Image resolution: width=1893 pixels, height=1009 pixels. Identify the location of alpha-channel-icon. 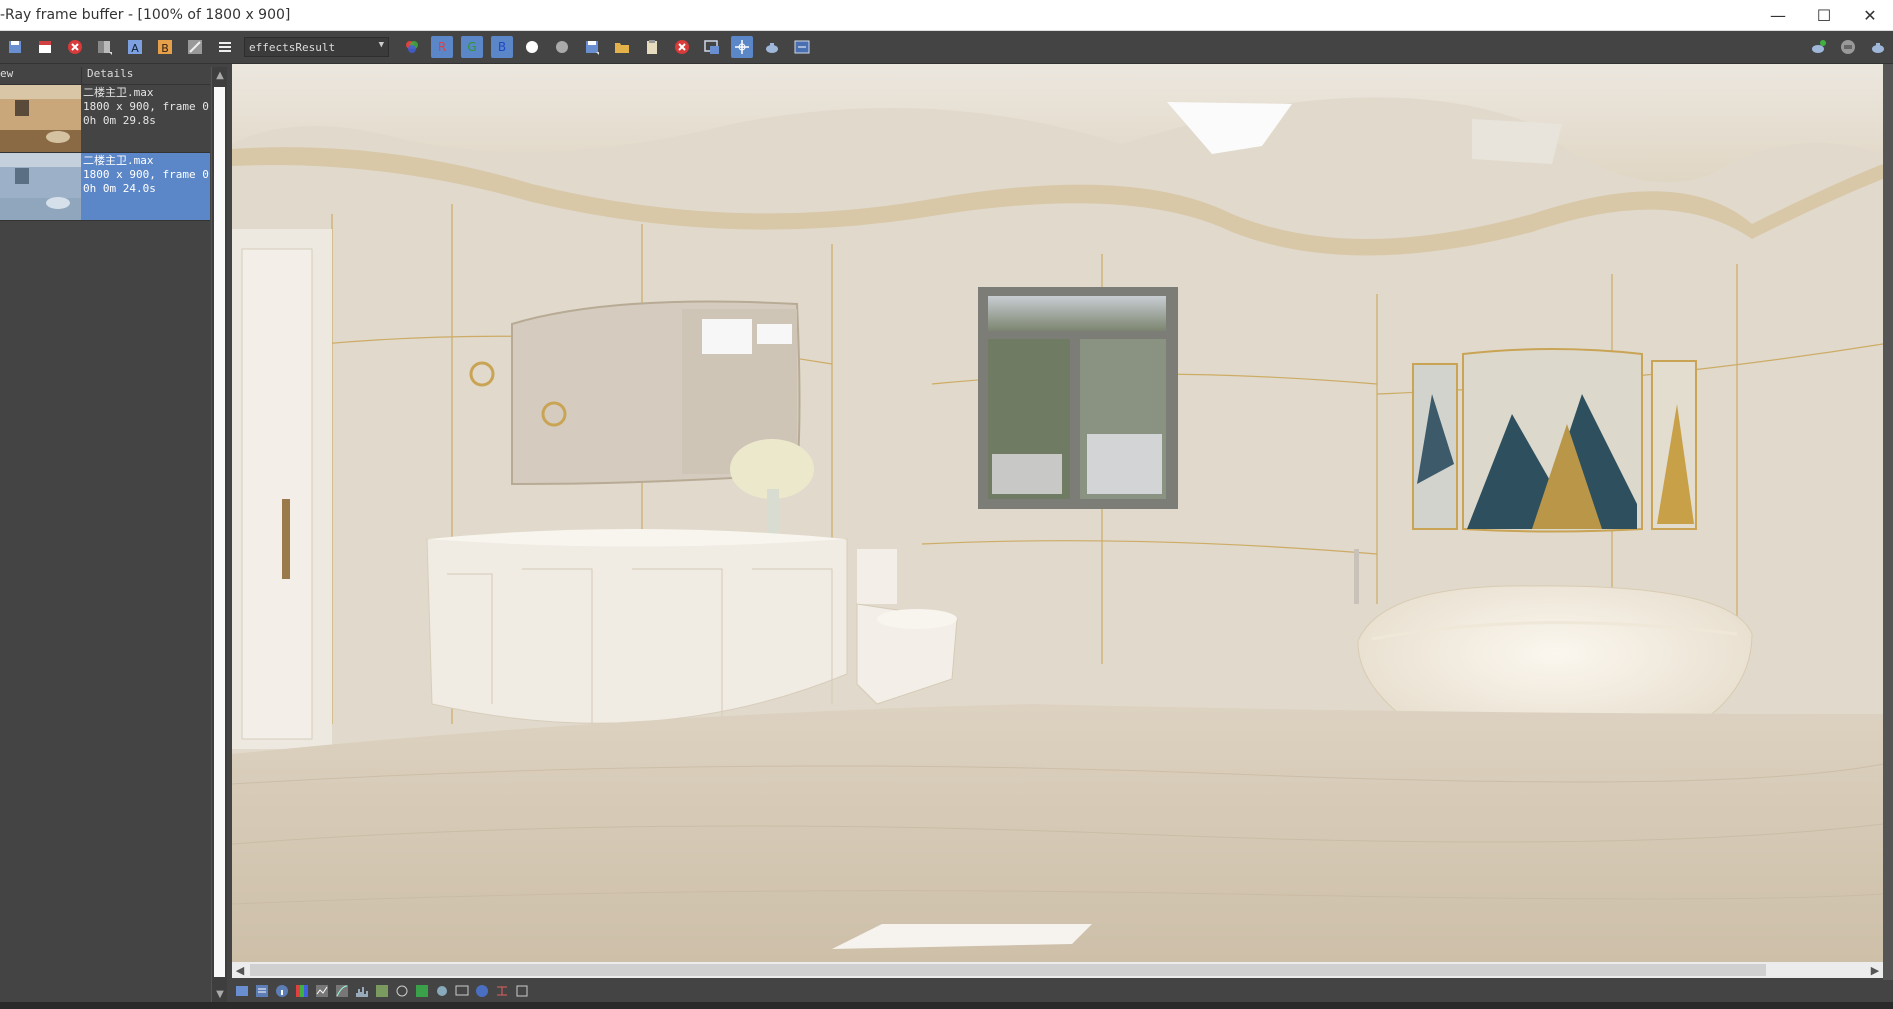
(532, 47).